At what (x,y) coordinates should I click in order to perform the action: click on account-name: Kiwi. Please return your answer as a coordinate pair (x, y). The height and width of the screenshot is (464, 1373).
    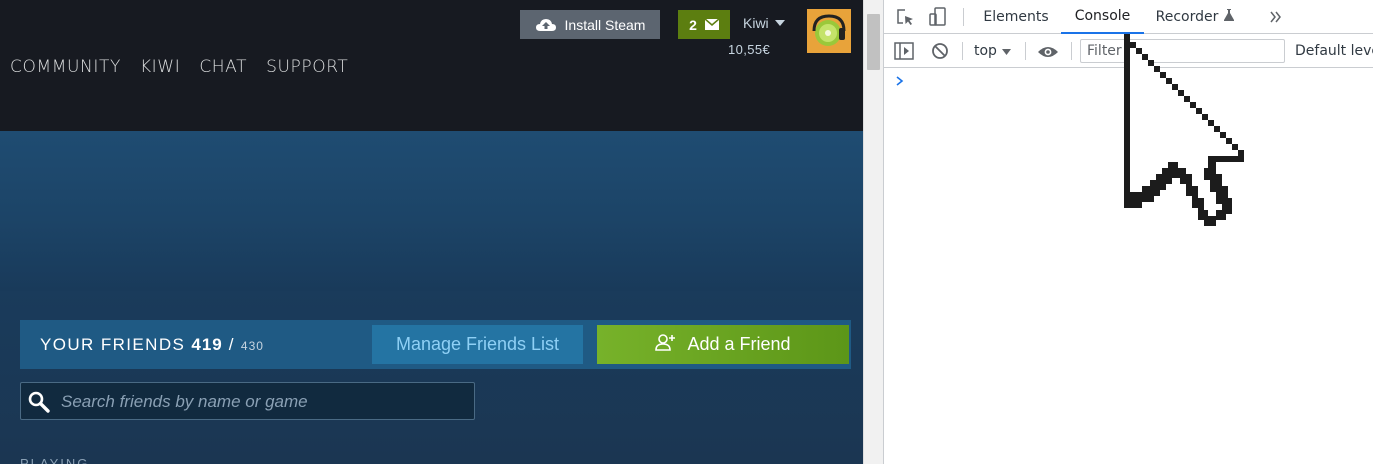
    Looking at the image, I should click on (756, 23).